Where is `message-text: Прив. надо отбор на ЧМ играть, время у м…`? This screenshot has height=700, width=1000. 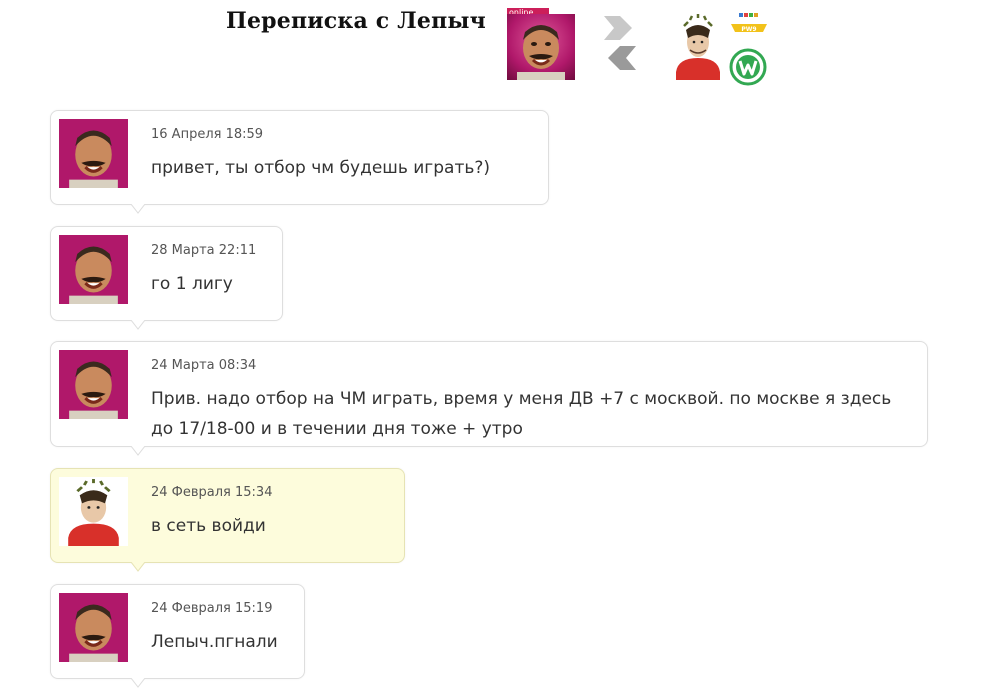
message-text: Прив. надо отбор на ЧМ играть, время у м… is located at coordinates (521, 414).